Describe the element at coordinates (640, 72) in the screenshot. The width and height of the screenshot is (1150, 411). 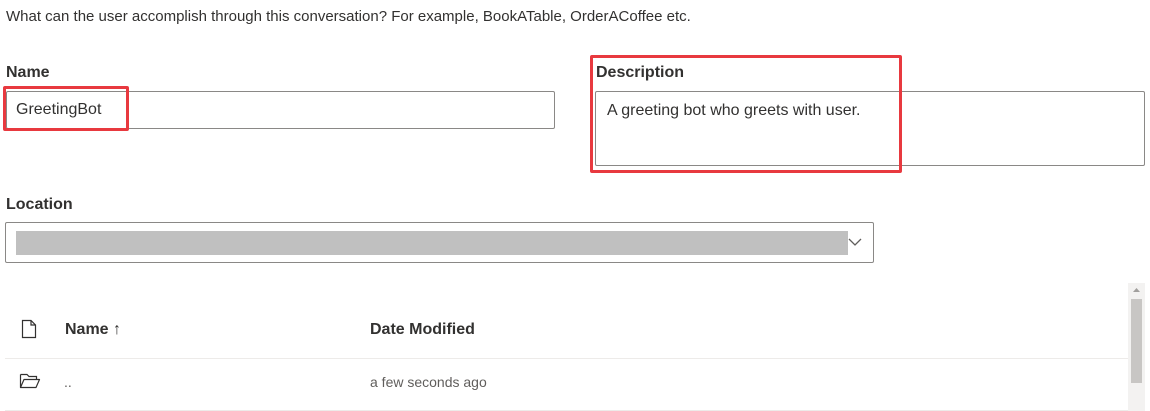
I see `description-label: Description` at that location.